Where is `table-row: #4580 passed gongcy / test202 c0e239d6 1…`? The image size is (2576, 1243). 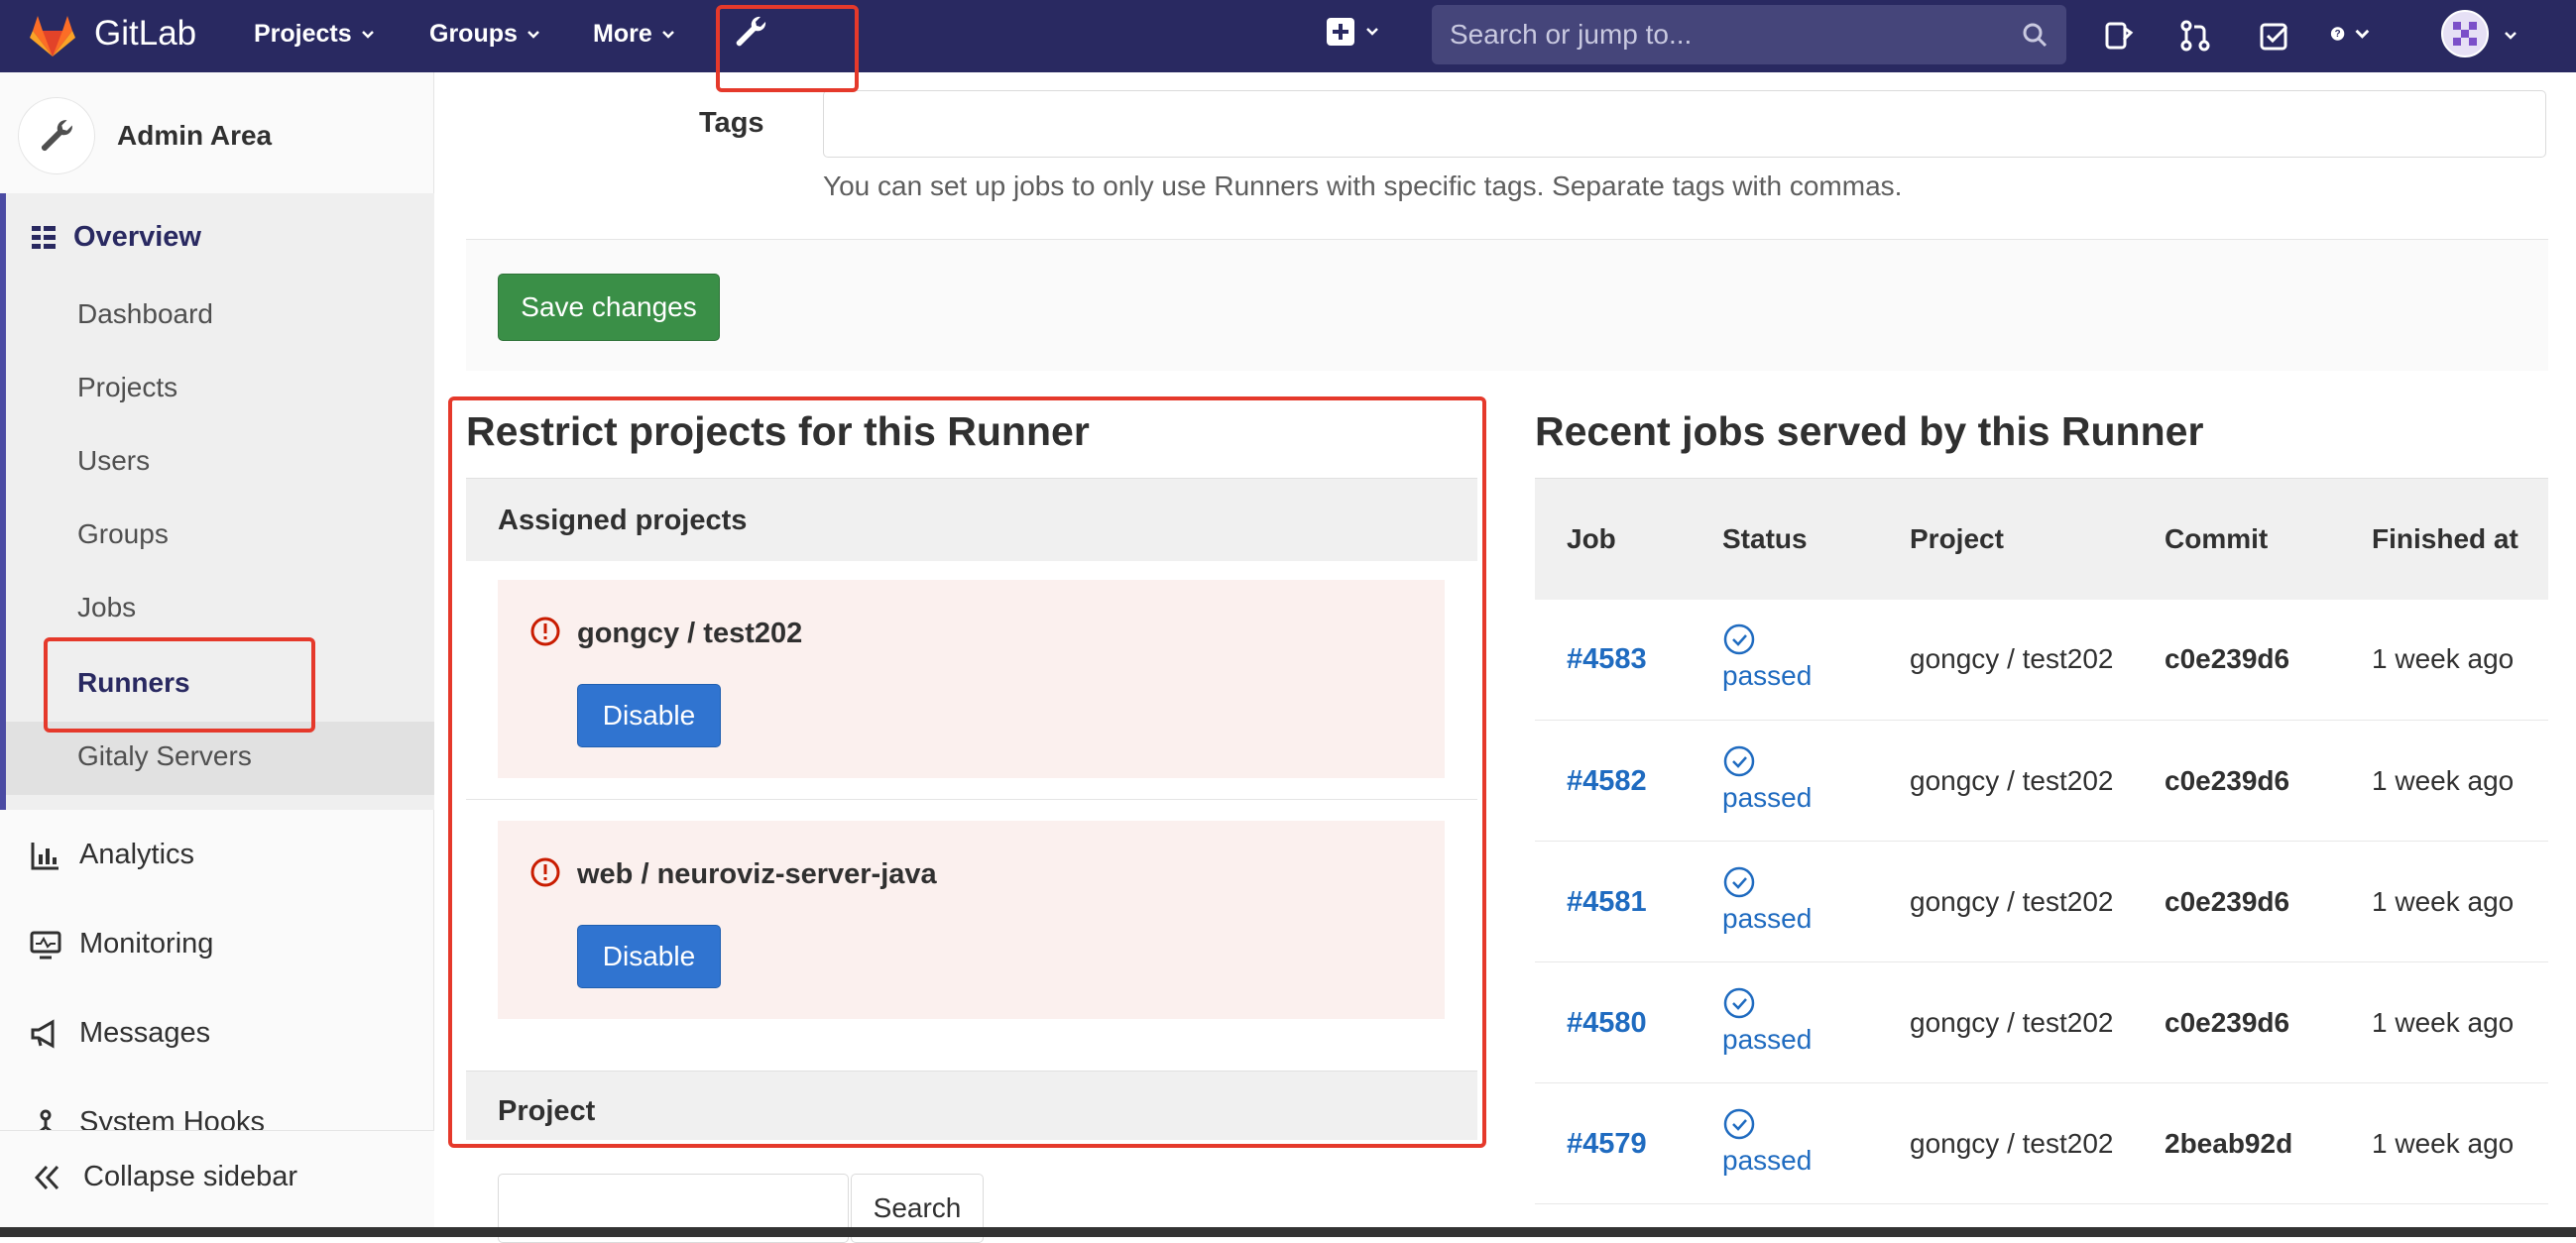
table-row: #4580 passed gongcy / test202 c0e239d6 1… is located at coordinates (2042, 1022).